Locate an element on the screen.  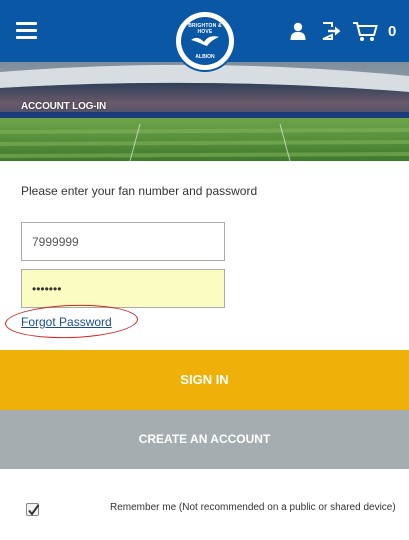
logout-icon is located at coordinates (332, 31).